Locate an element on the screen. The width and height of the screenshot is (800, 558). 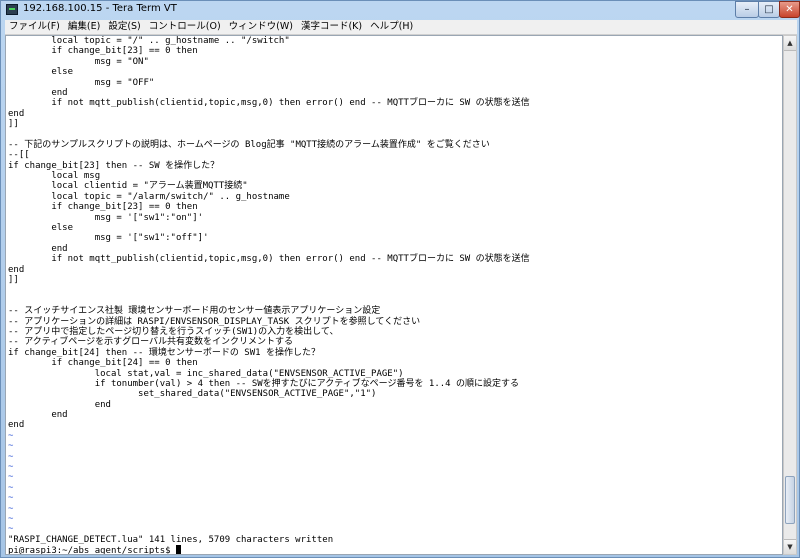
terminal-line: --[[ is located at coordinates (19, 155).